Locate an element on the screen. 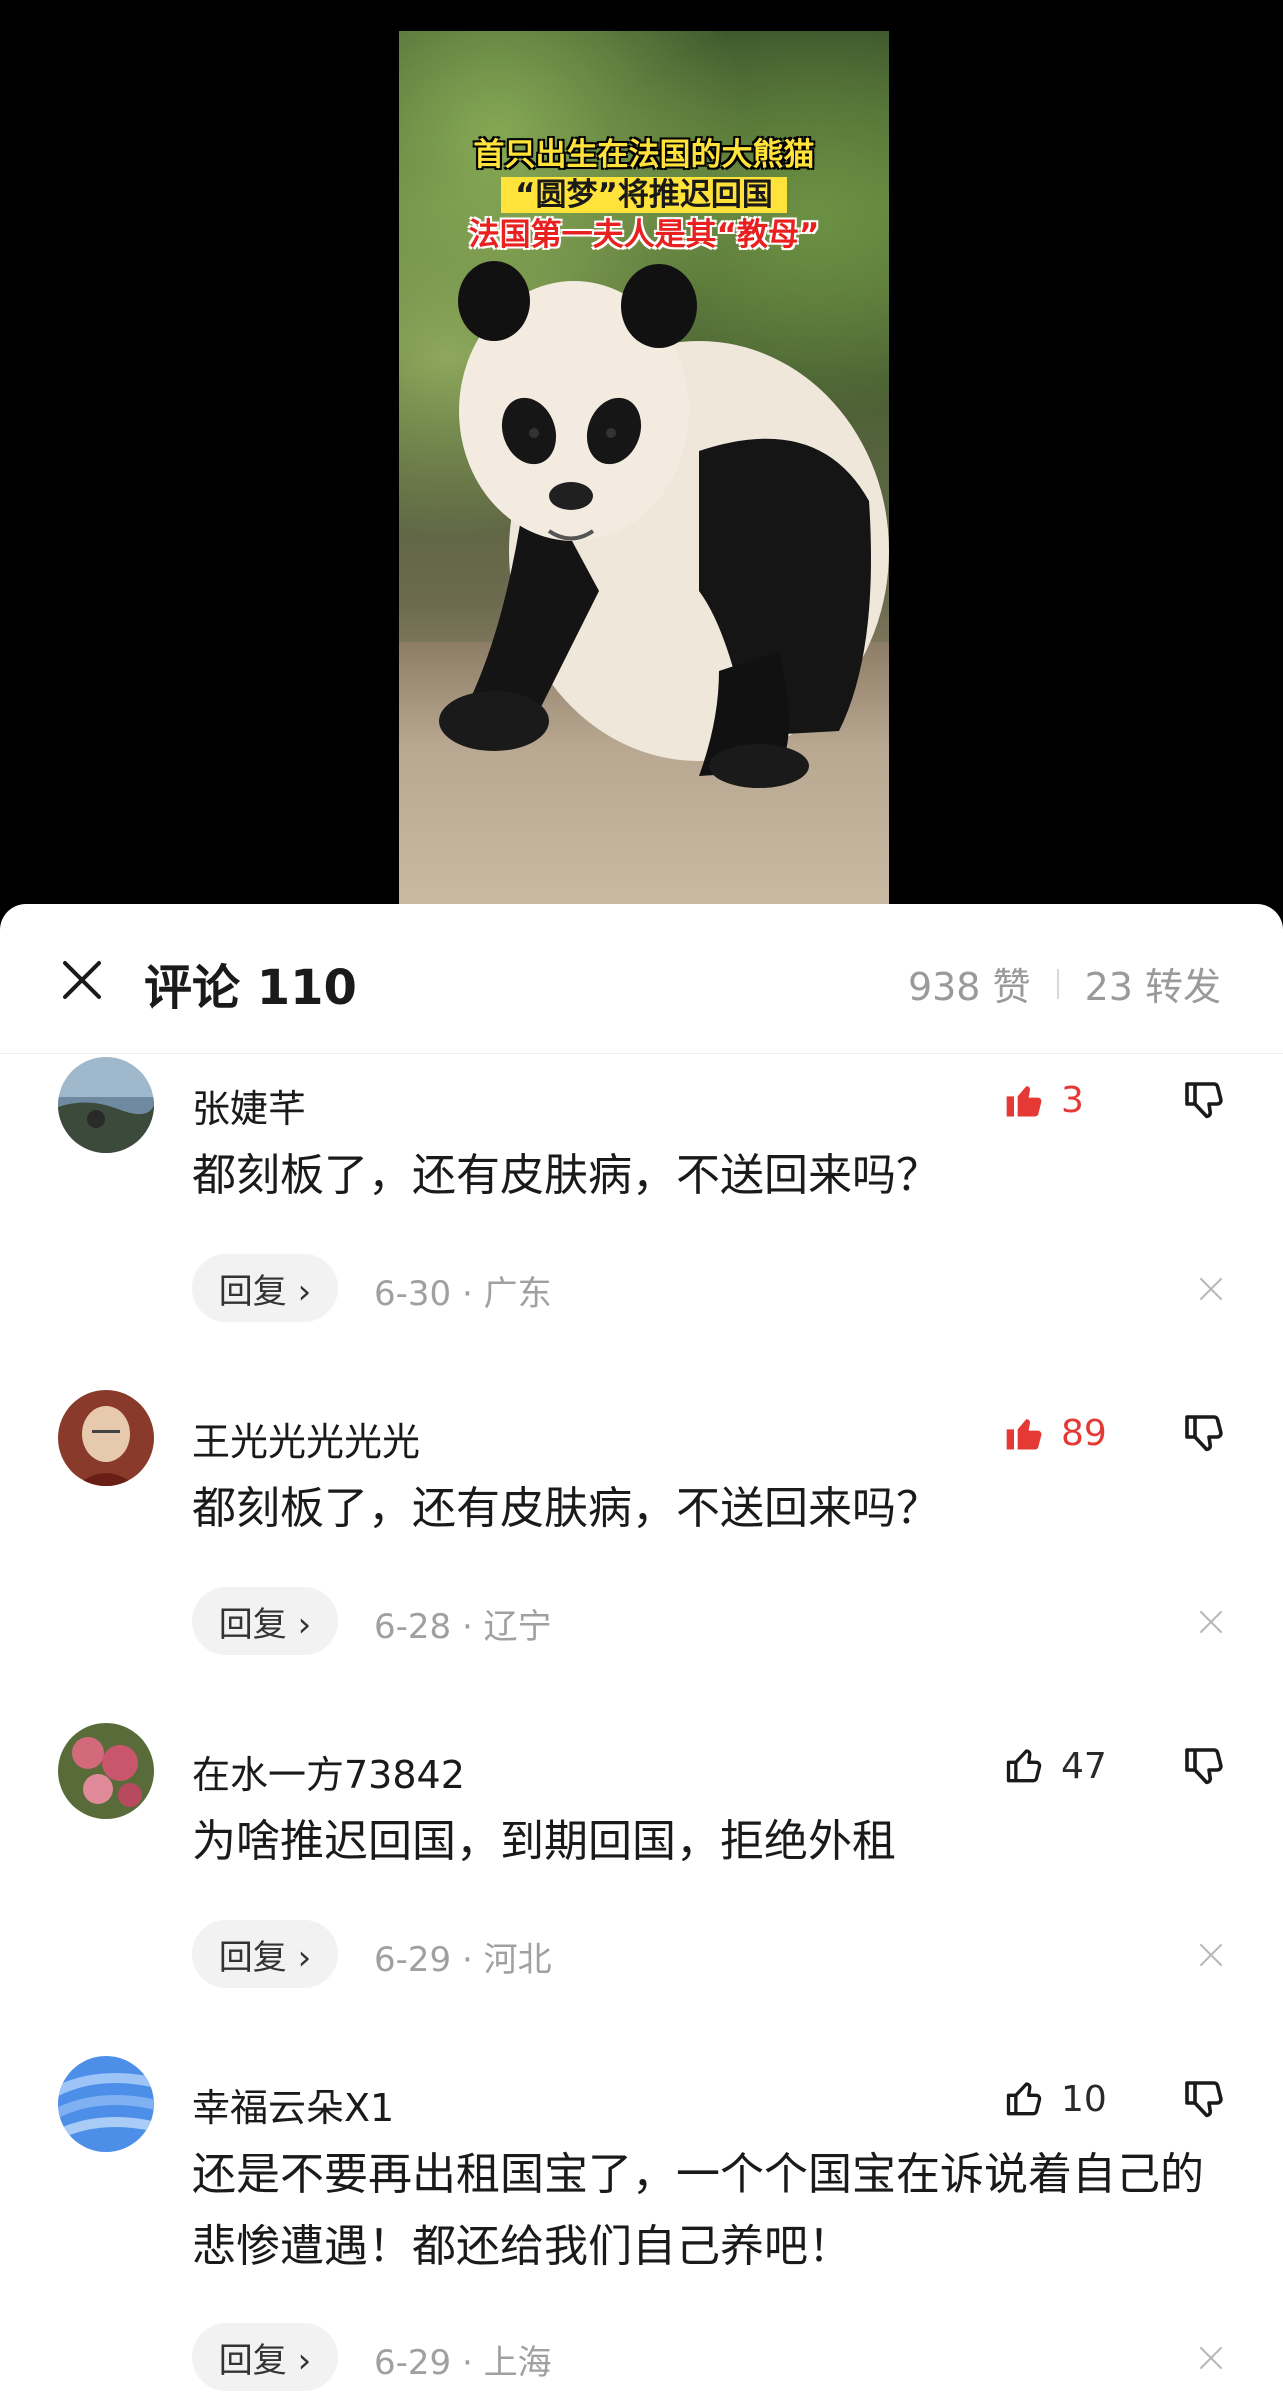  peach-blossom-avatar-icon is located at coordinates (106, 1771).